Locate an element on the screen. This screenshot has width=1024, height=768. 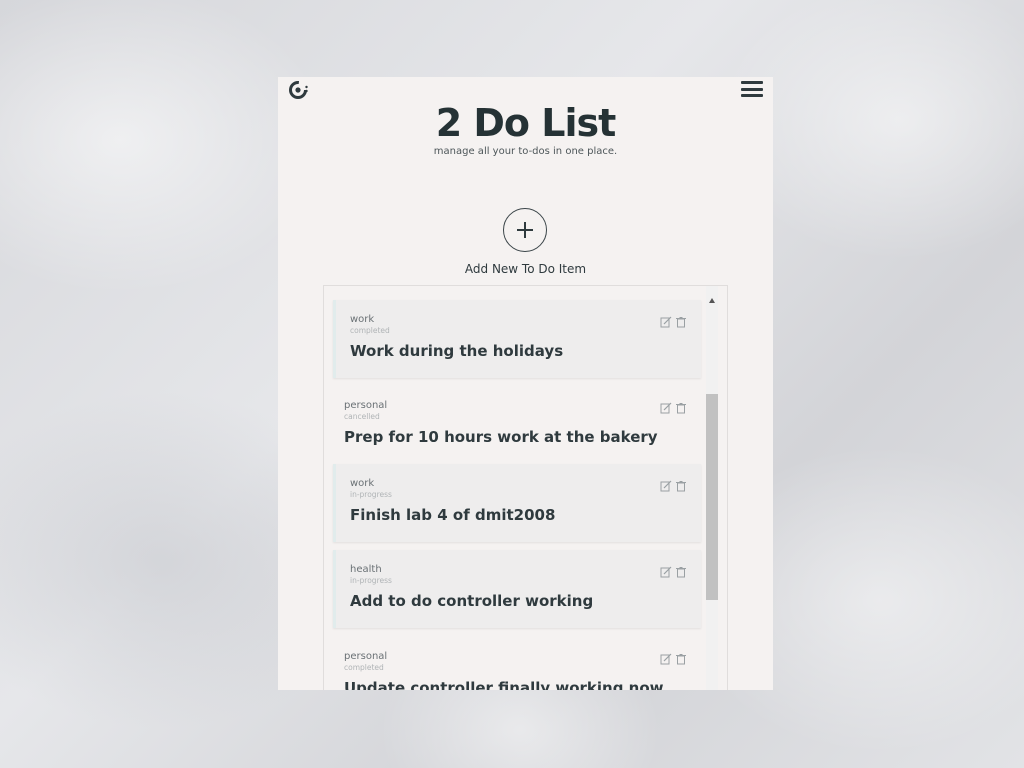
todo-title: Finish lab 4 of dmit2008 is located at coordinates (453, 515).